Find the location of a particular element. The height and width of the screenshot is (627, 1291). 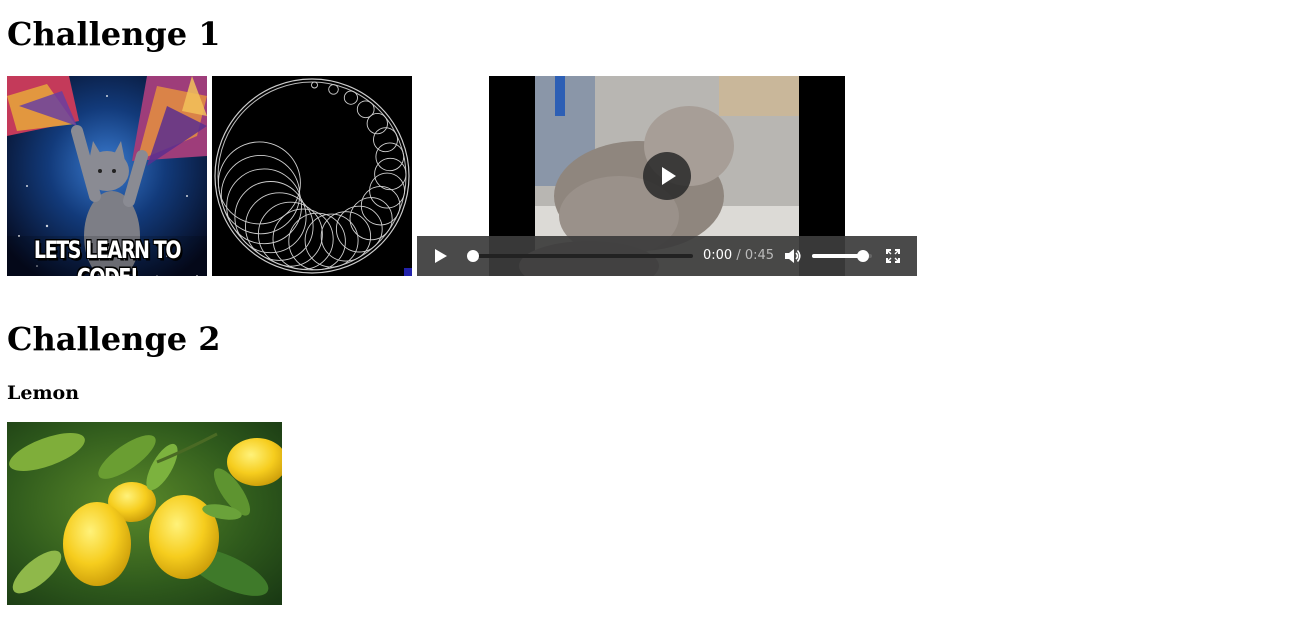

volume-icon is located at coordinates (793, 256).